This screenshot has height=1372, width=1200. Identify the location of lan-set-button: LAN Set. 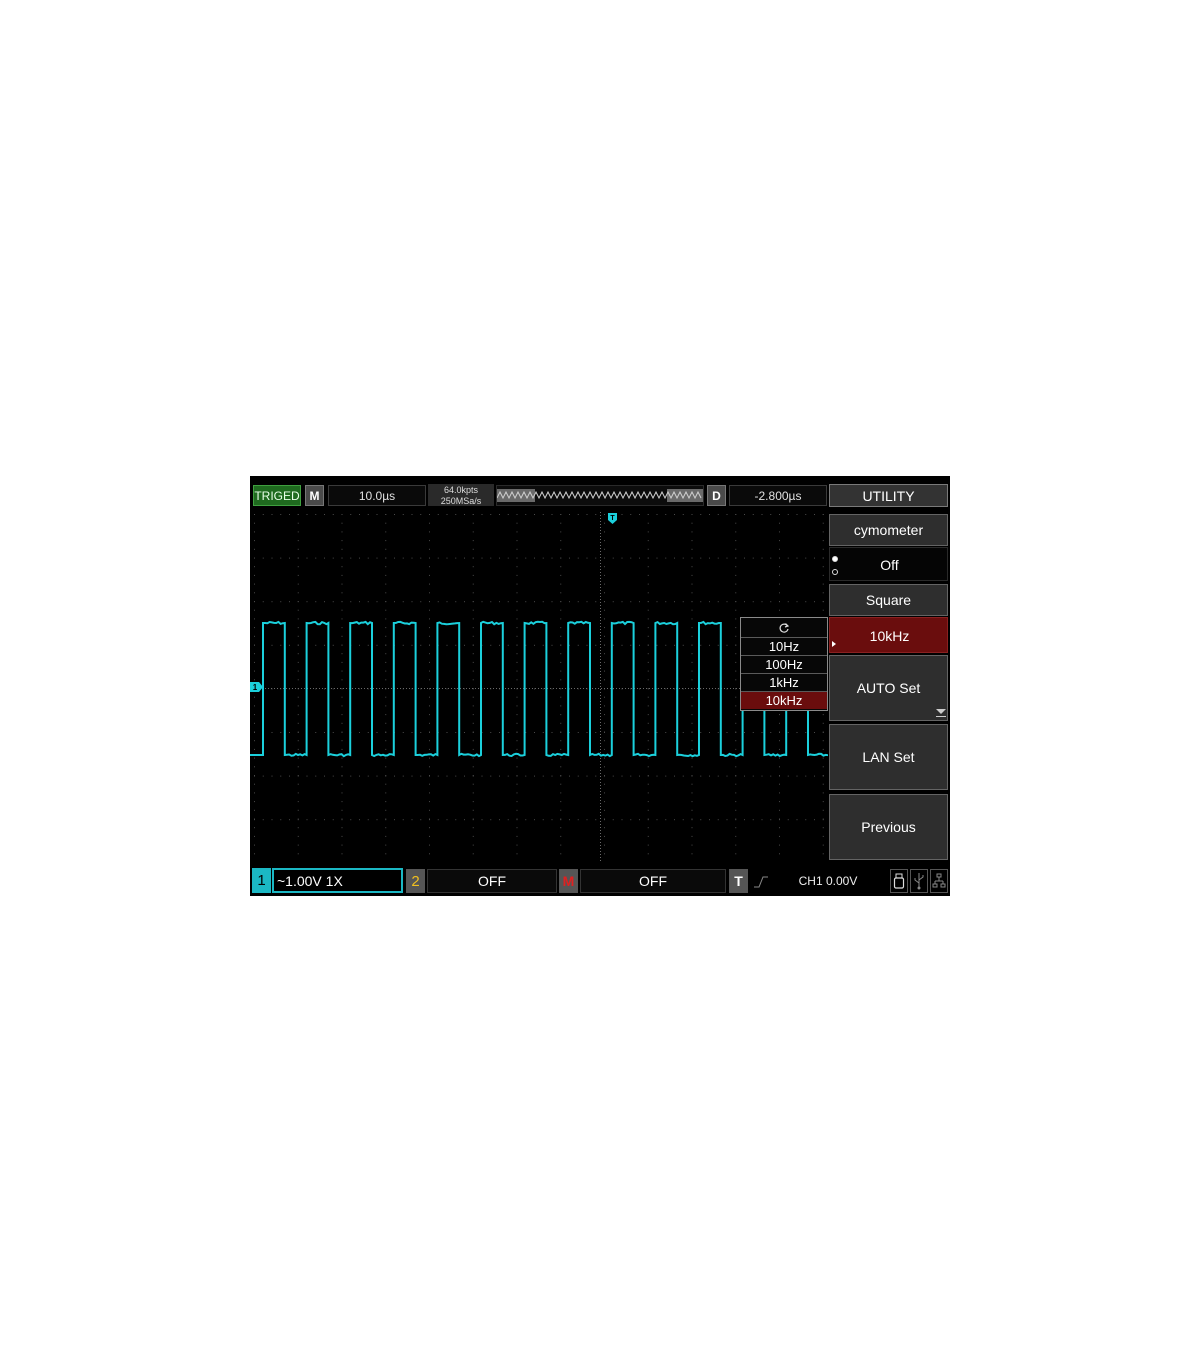
(888, 757).